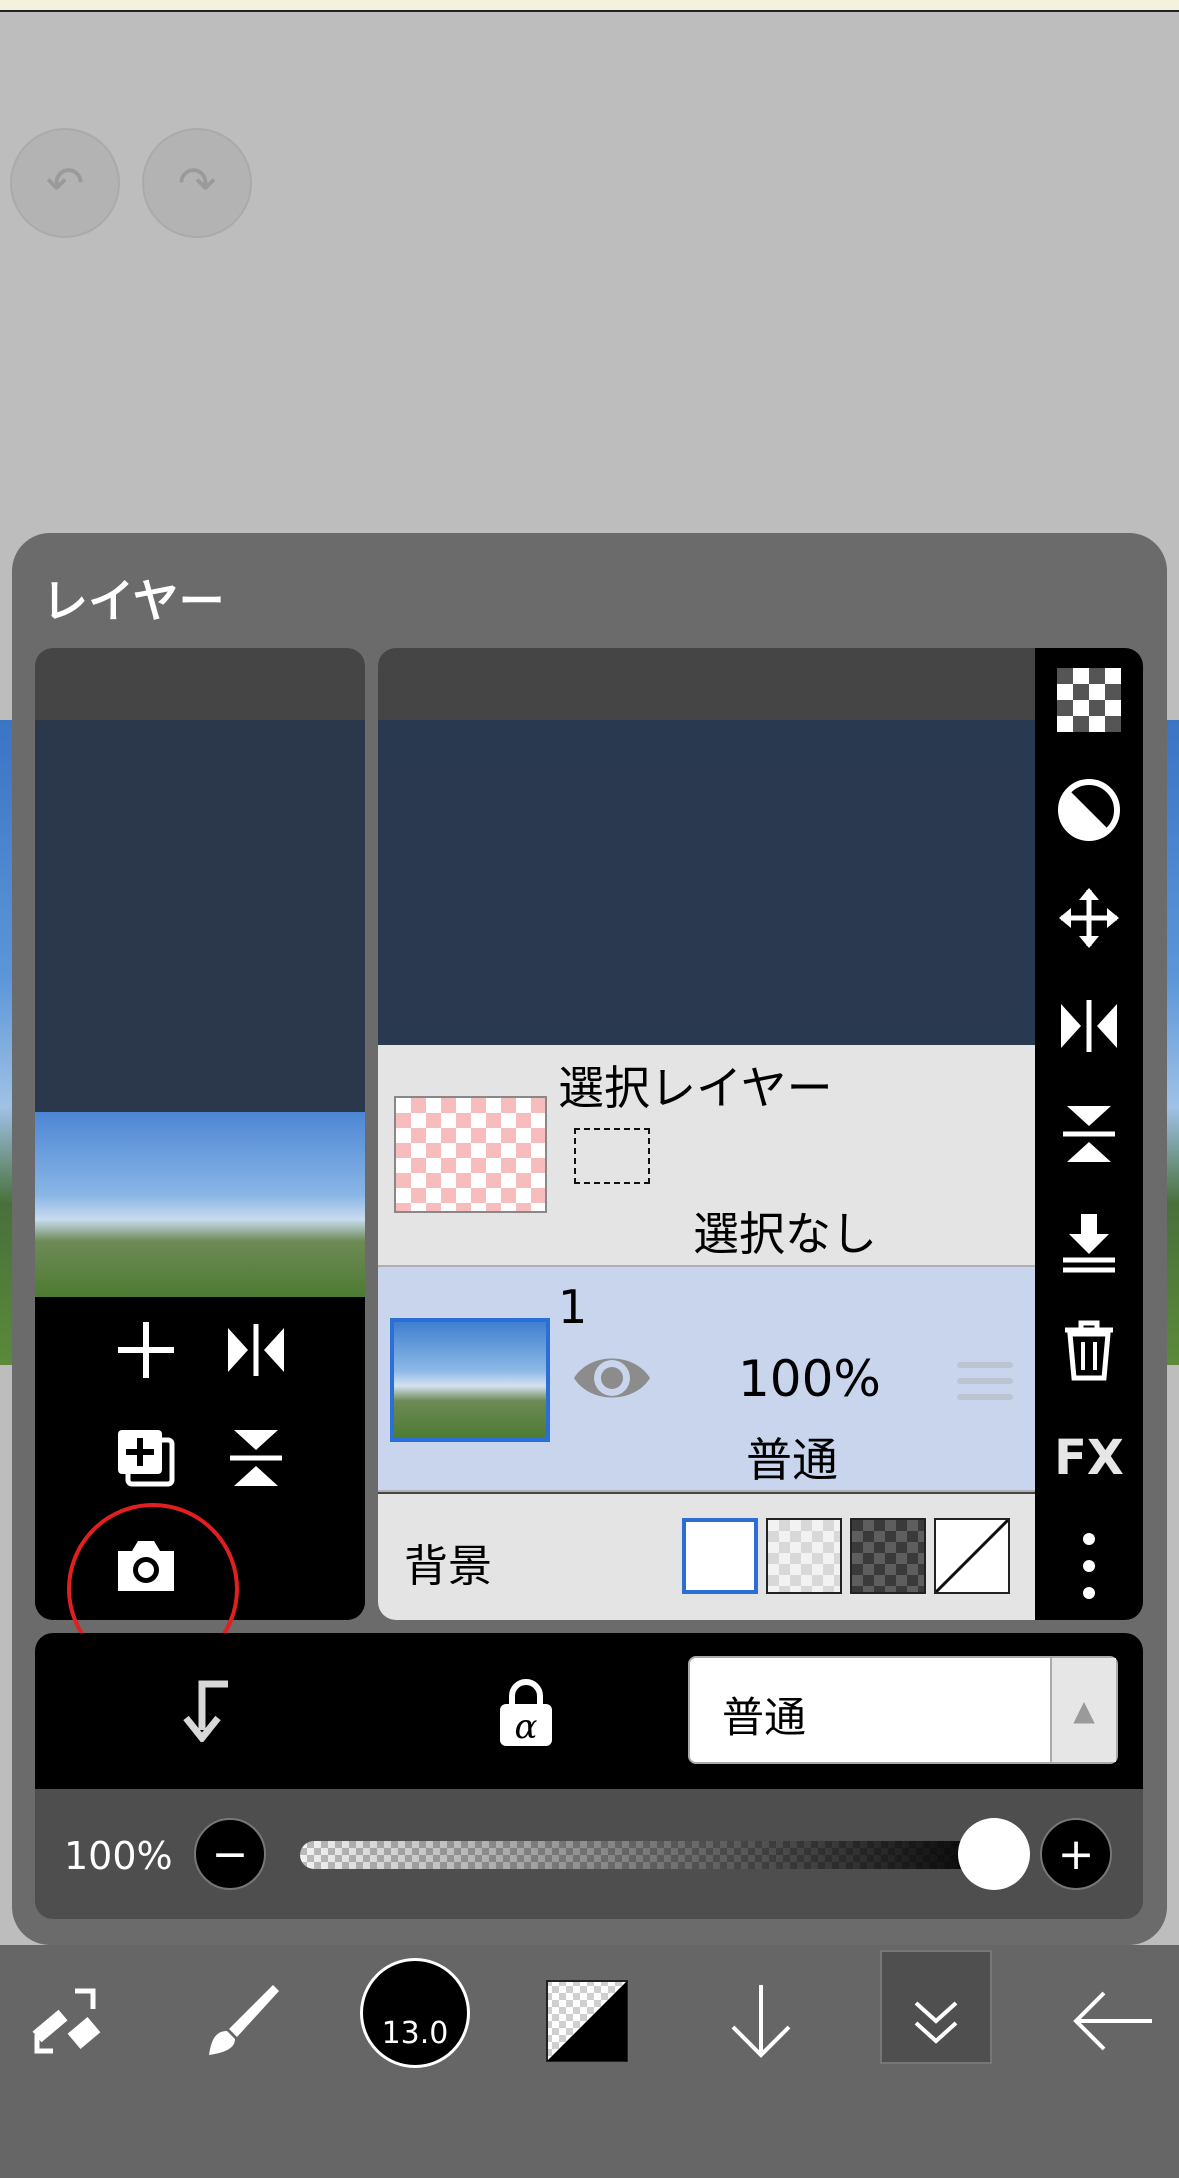 The width and height of the screenshot is (1179, 2178). I want to click on duplicate-icon, so click(146, 1458).